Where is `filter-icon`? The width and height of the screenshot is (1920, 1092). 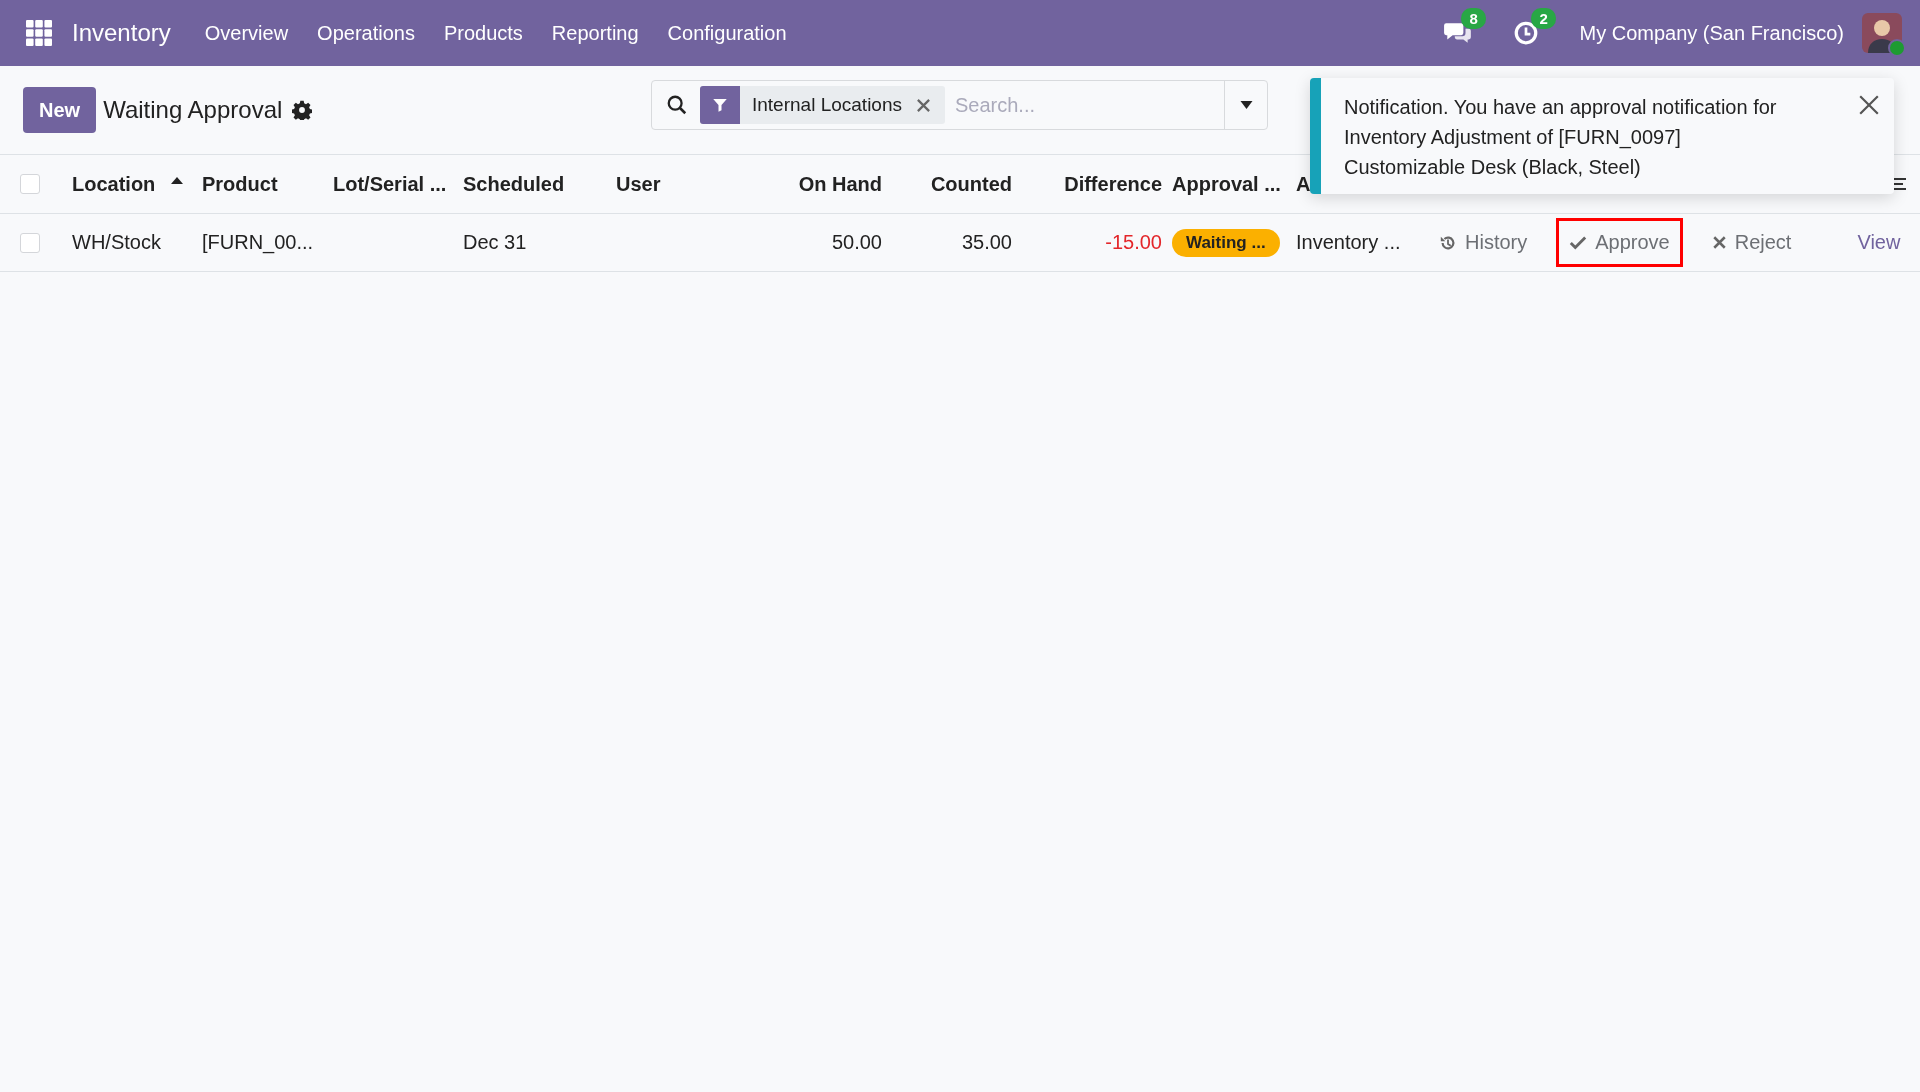
filter-icon is located at coordinates (720, 105).